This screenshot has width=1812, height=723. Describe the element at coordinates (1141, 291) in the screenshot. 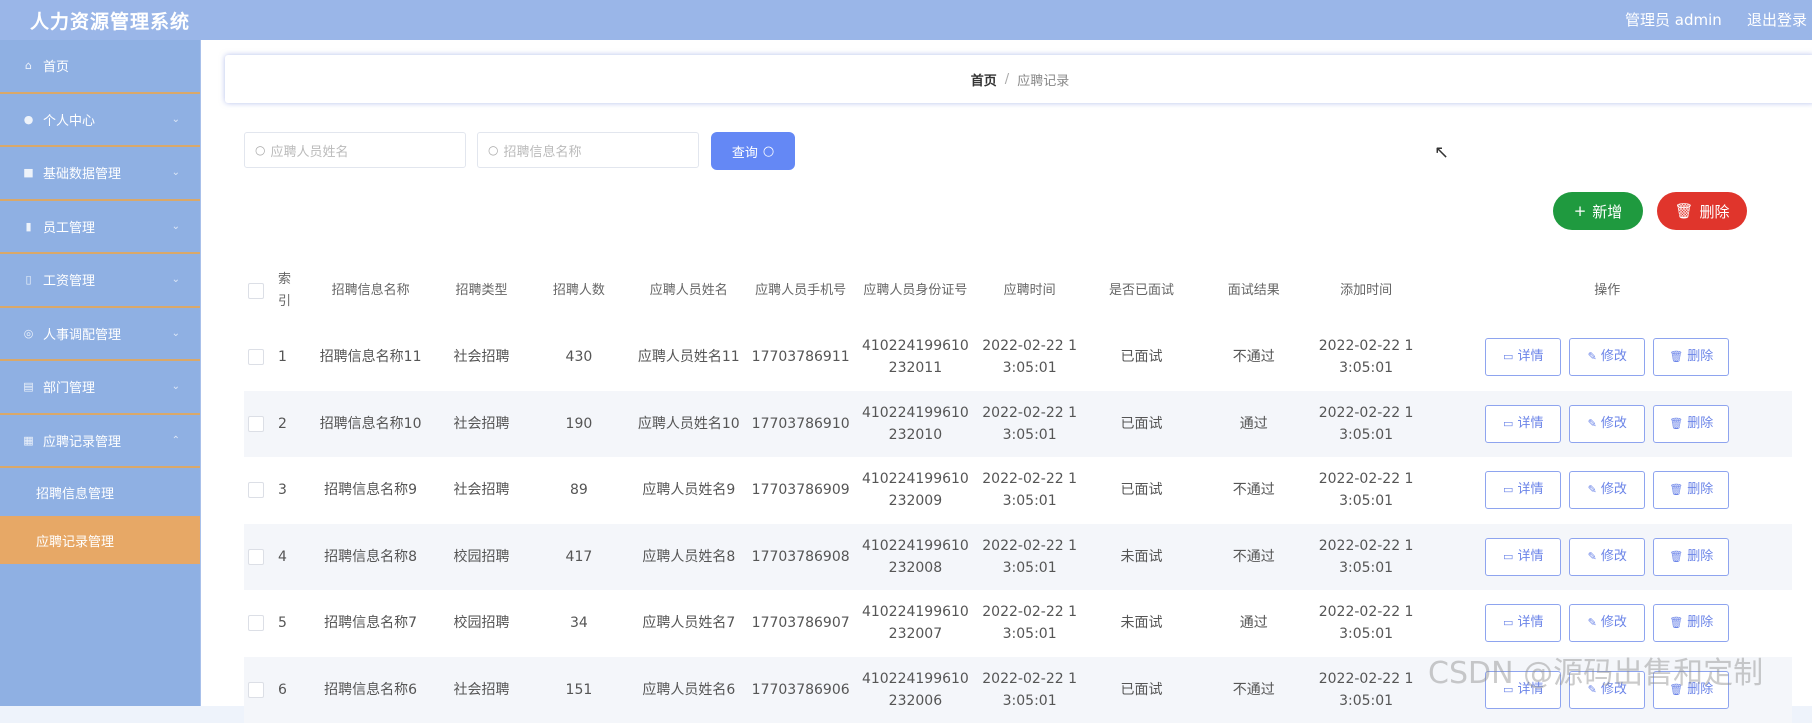

I see `col-header-interviewed: 是否已面试` at that location.